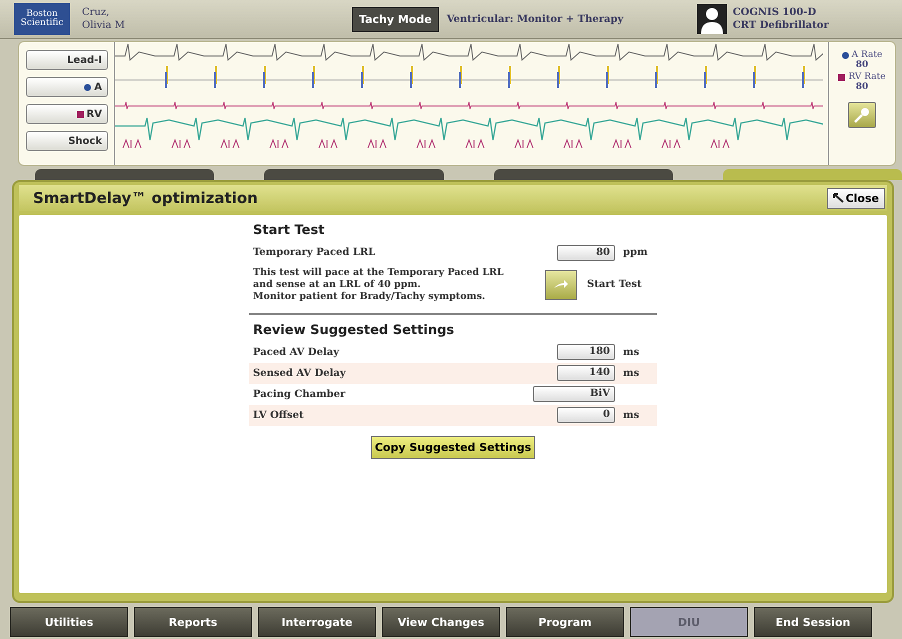  Describe the element at coordinates (574, 394) in the screenshot. I see `value-field: BiV` at that location.